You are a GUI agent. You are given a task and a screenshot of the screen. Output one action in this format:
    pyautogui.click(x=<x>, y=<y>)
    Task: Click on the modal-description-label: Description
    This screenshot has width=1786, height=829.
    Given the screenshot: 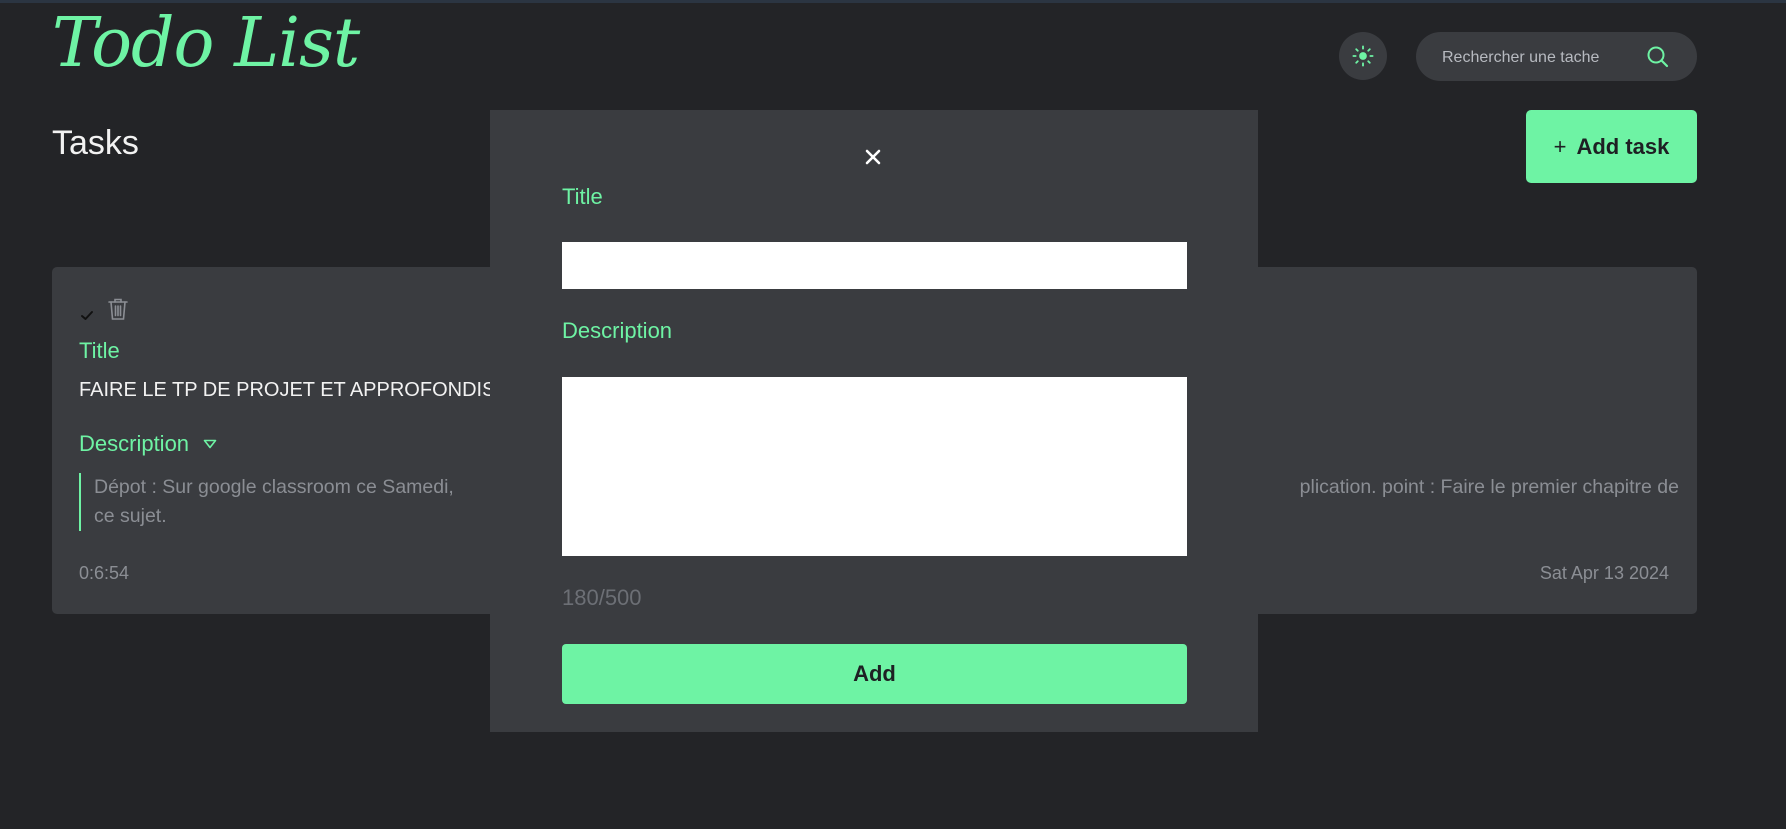 What is the action you would take?
    pyautogui.click(x=617, y=330)
    